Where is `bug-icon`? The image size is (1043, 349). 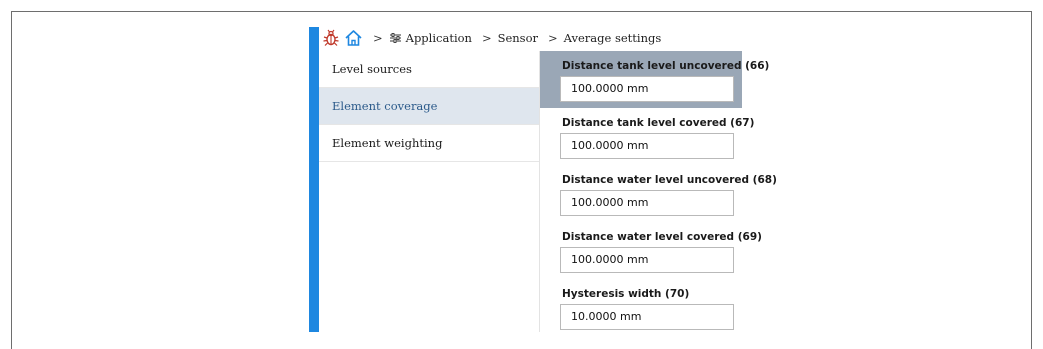
bug-icon is located at coordinates (331, 38).